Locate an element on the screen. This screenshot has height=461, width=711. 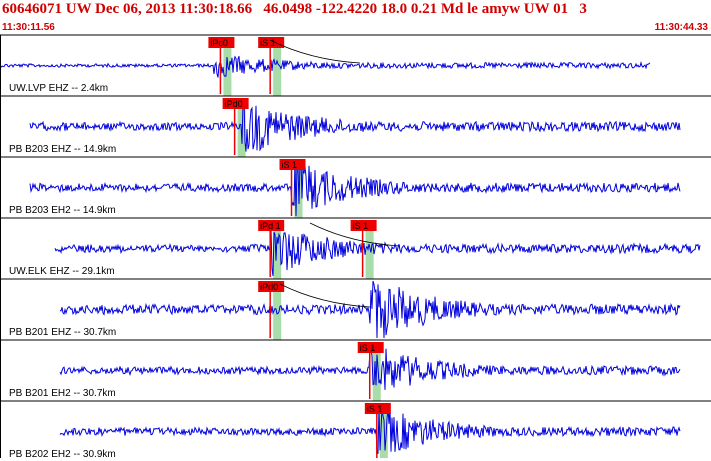
station-label: PB B202 EH2 -- 30.9km is located at coordinates (62, 454).